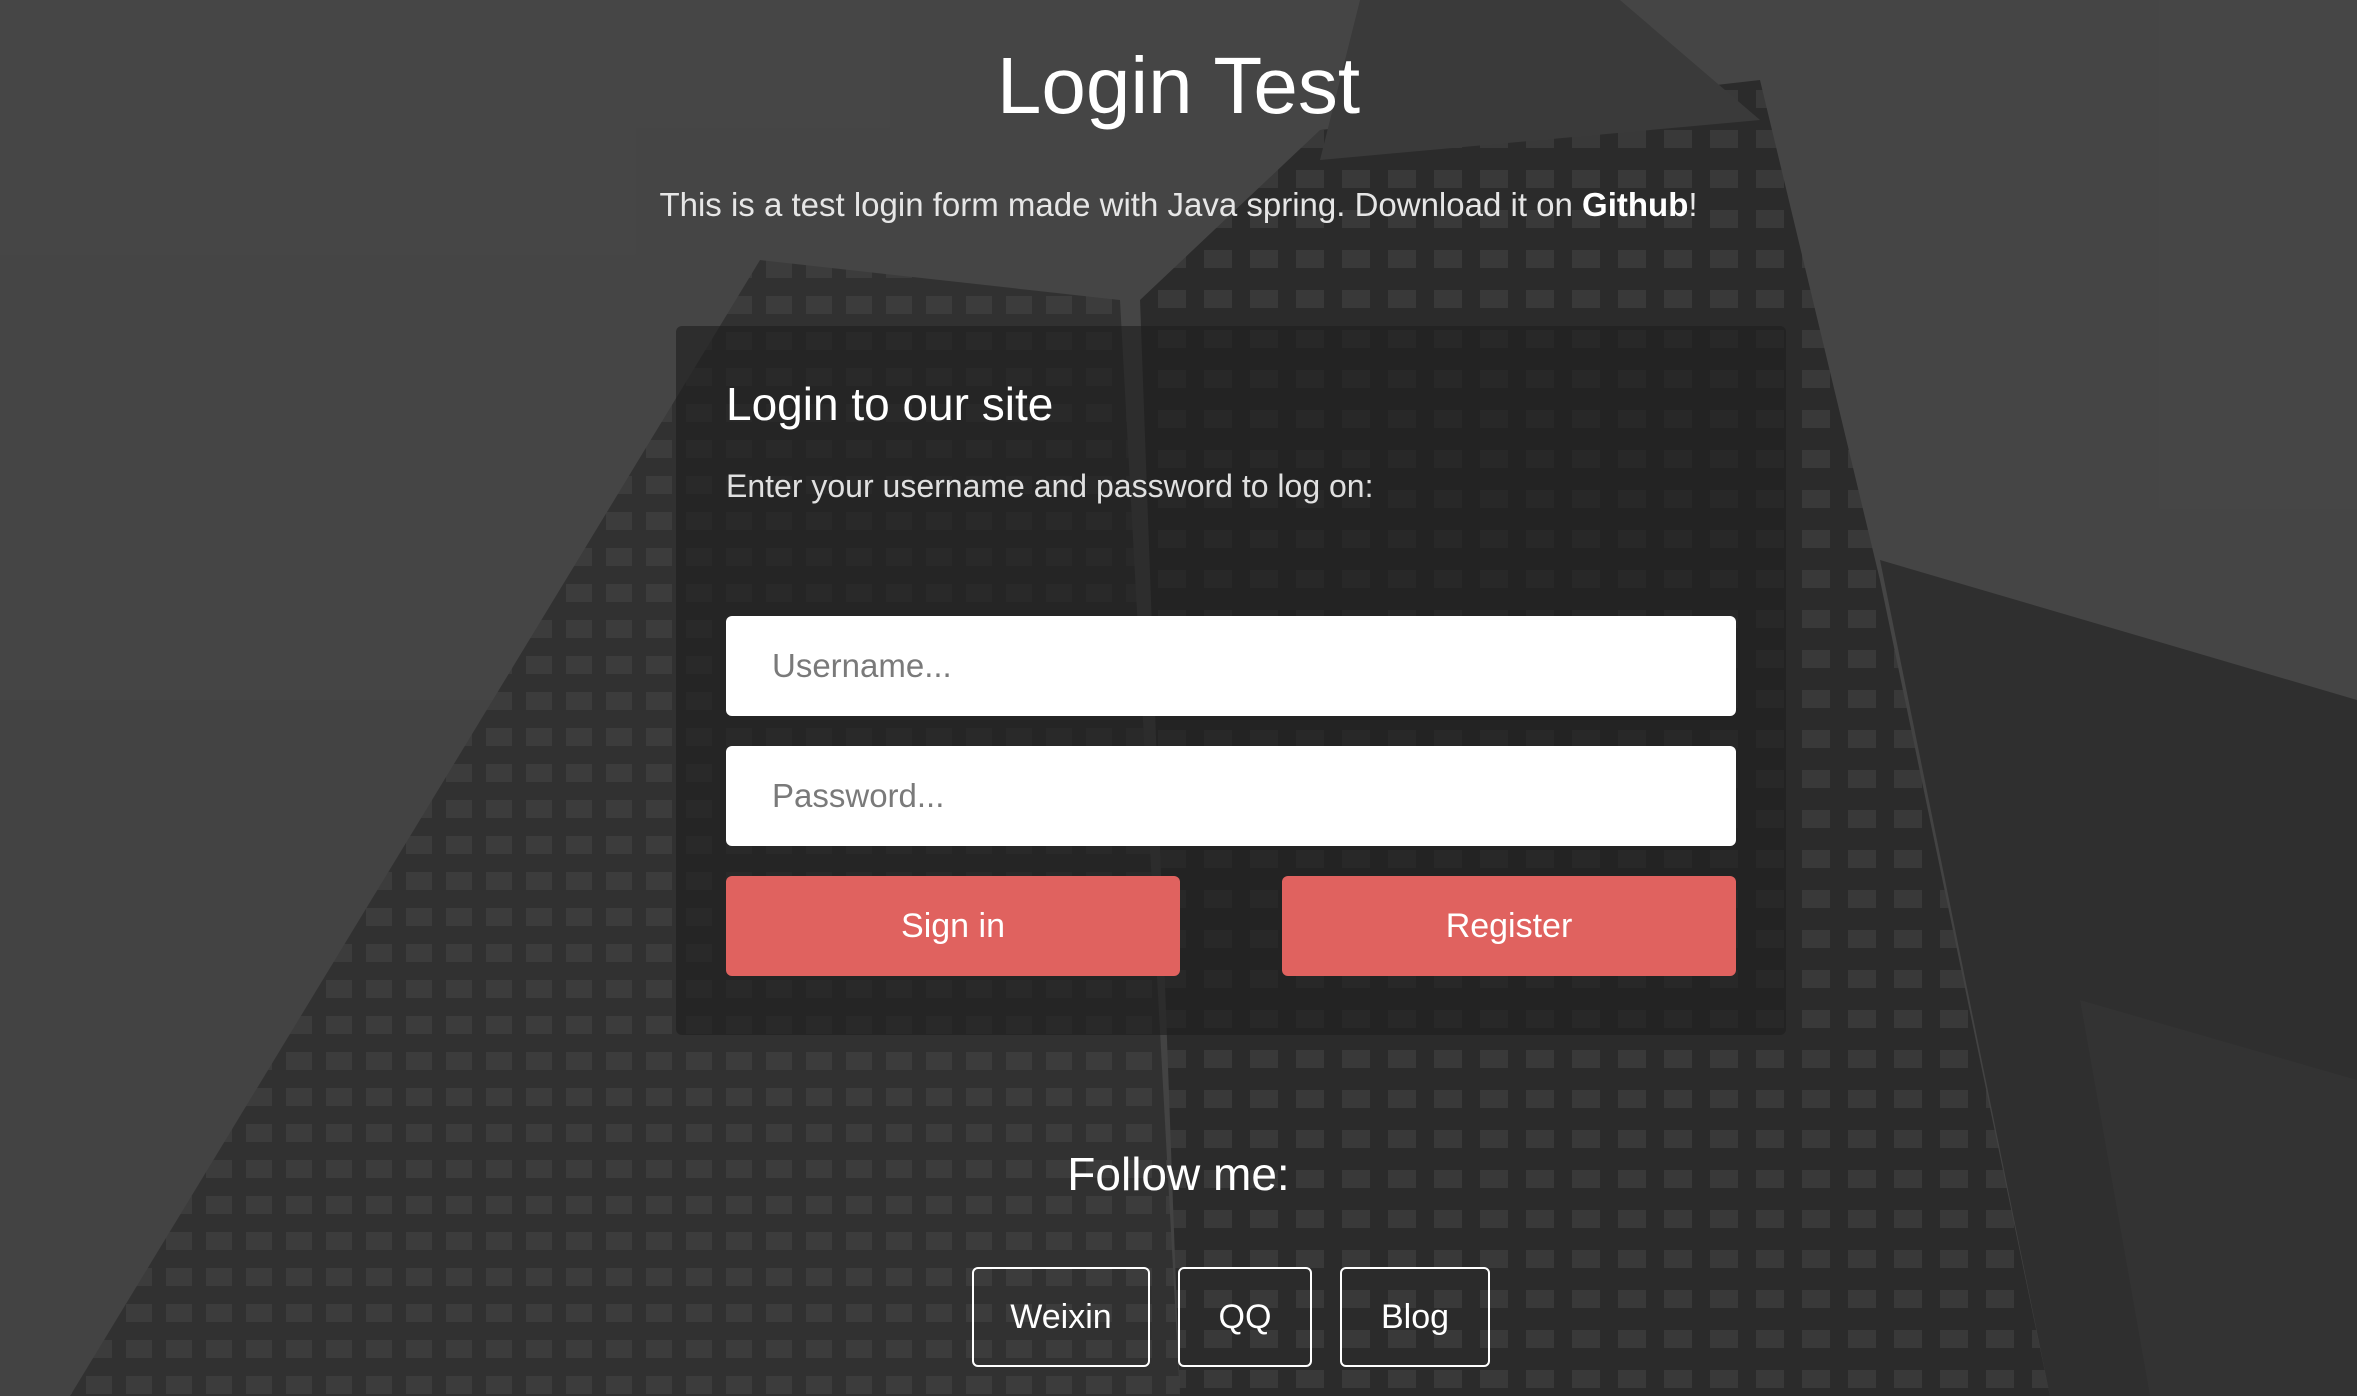  What do you see at coordinates (1231, 666) in the screenshot?
I see `username-input` at bounding box center [1231, 666].